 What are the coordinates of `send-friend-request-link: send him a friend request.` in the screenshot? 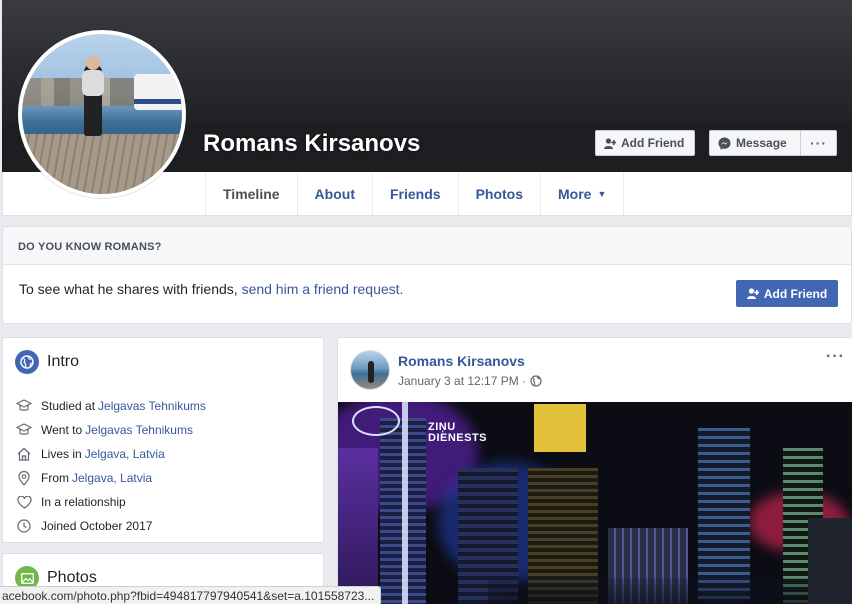 It's located at (323, 289).